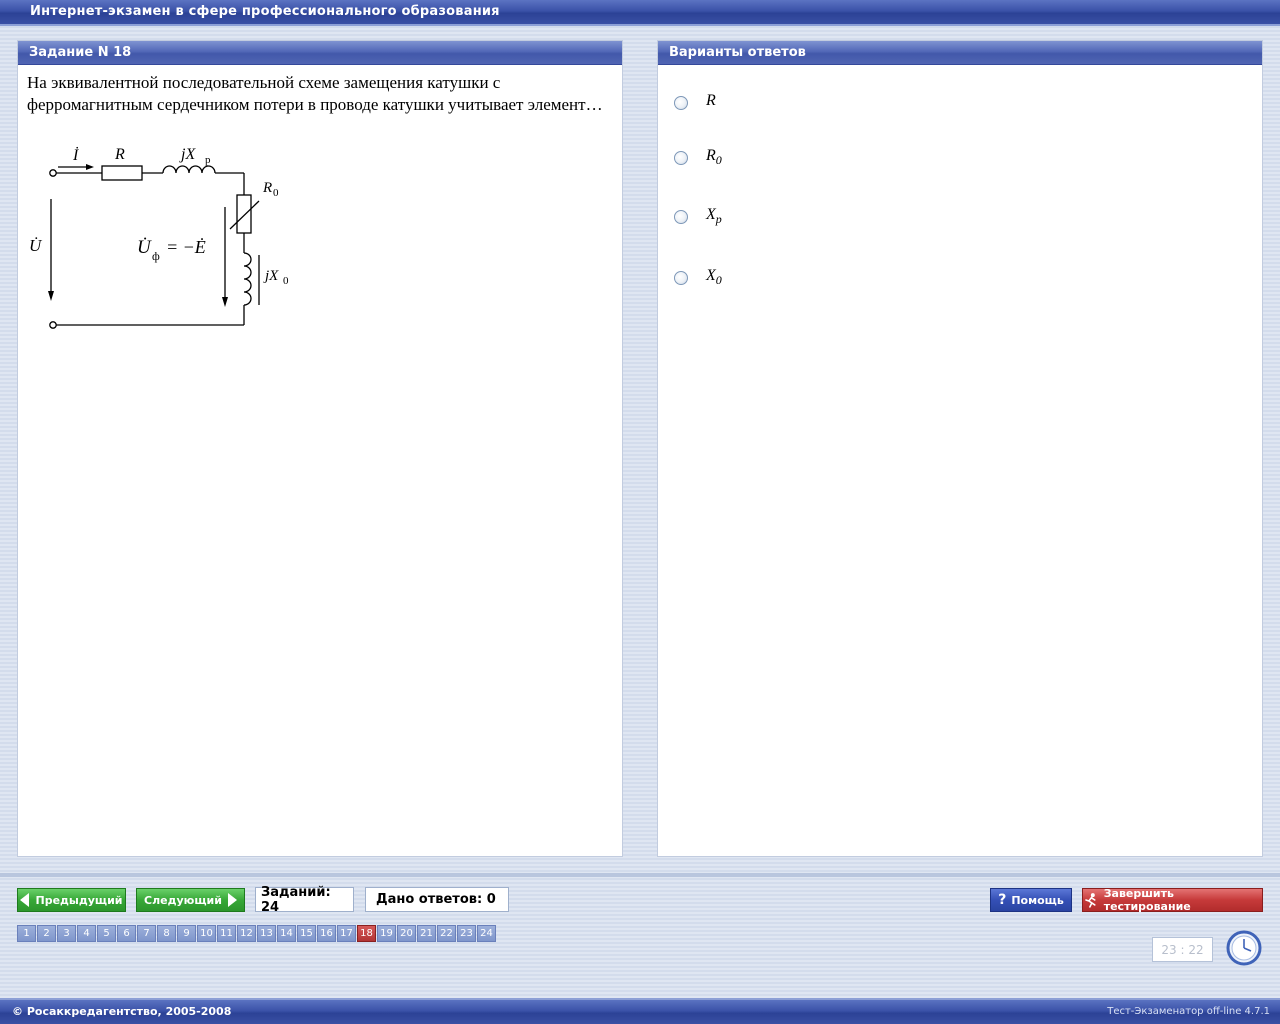 The image size is (1280, 1024). I want to click on page-button: 7, so click(146, 933).